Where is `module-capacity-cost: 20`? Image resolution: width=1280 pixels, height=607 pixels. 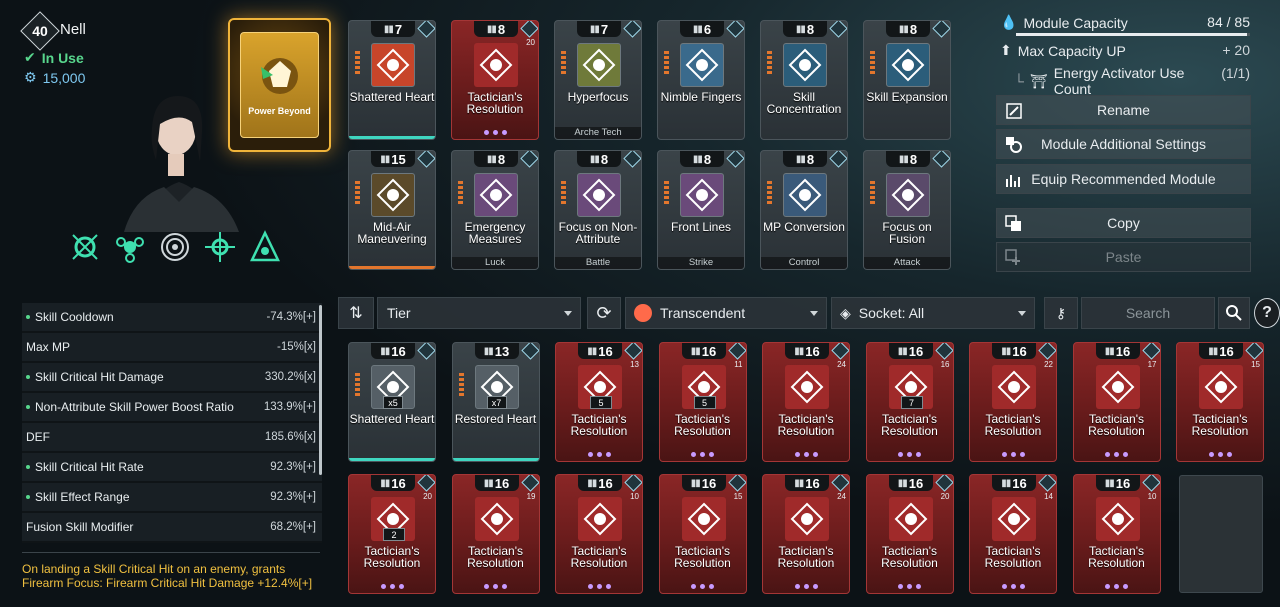 module-capacity-cost: 20 is located at coordinates (945, 496).